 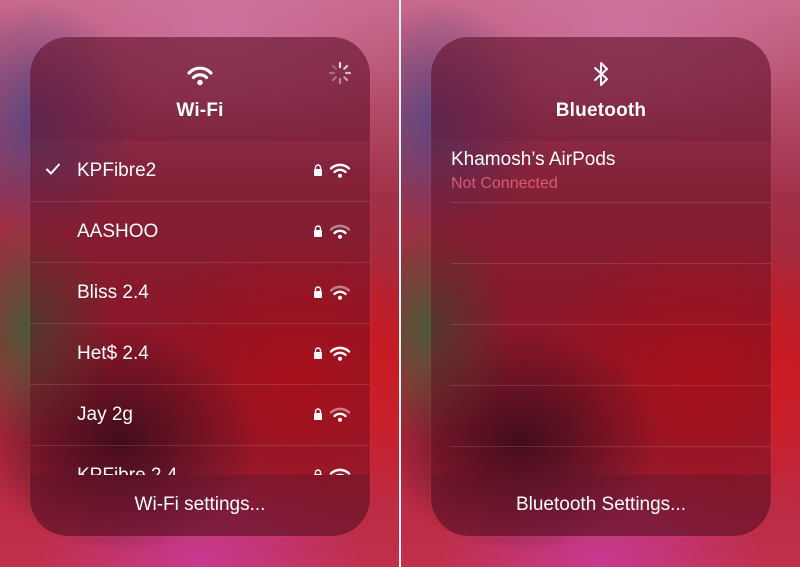 What do you see at coordinates (601, 74) in the screenshot?
I see `bluetooth-icon` at bounding box center [601, 74].